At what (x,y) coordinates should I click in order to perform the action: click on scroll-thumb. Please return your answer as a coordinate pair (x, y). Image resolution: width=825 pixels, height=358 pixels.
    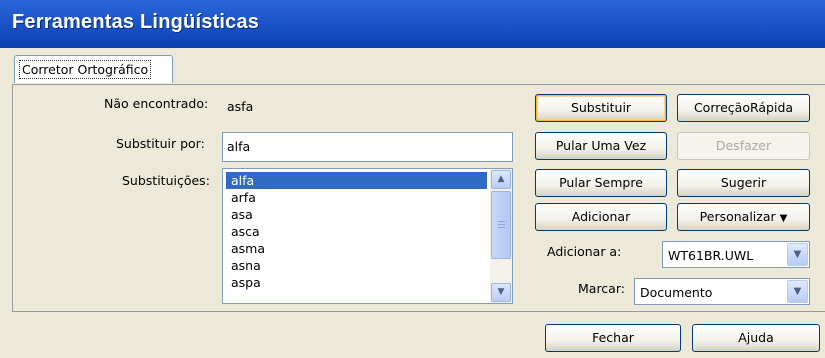
    Looking at the image, I should click on (501, 225).